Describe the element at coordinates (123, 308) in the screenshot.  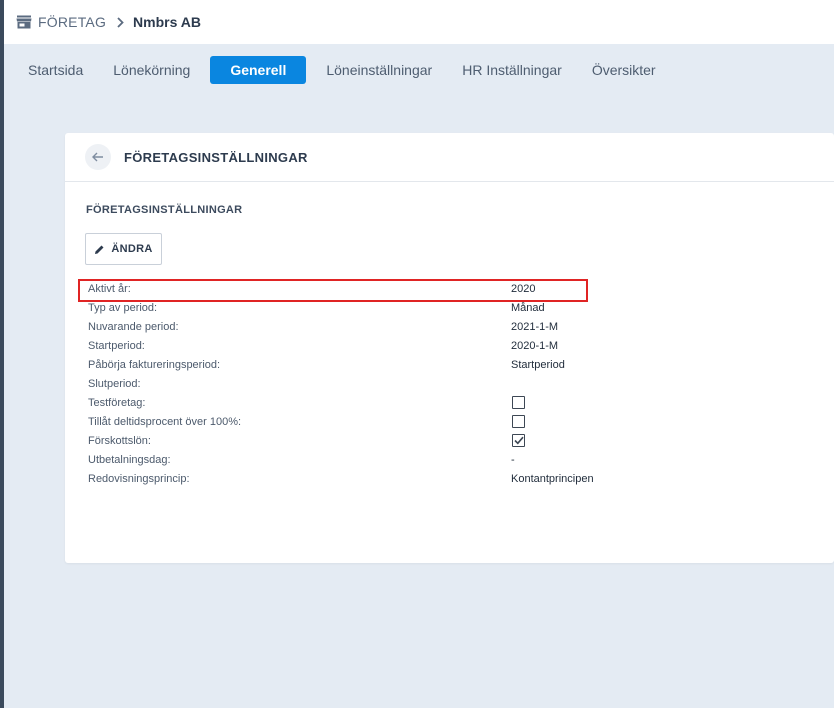
I see `setting-label: Typ av period:` at that location.